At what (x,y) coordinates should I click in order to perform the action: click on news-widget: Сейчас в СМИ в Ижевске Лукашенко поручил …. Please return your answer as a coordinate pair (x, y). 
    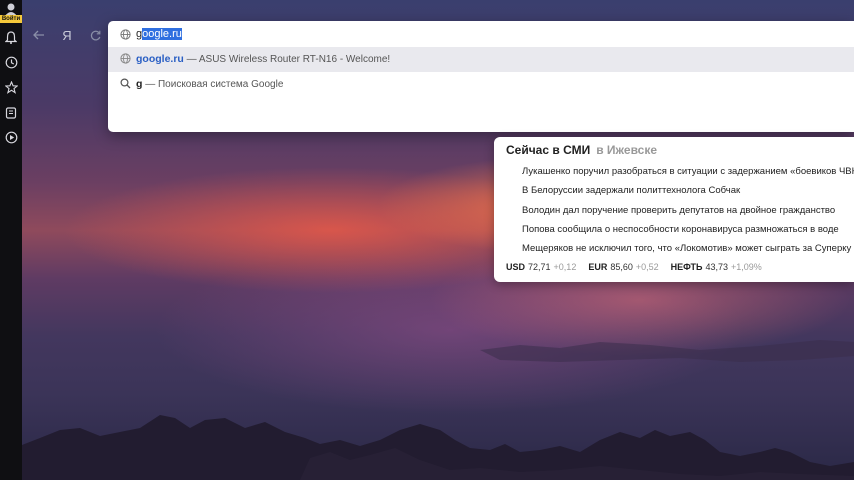
    Looking at the image, I should click on (674, 209).